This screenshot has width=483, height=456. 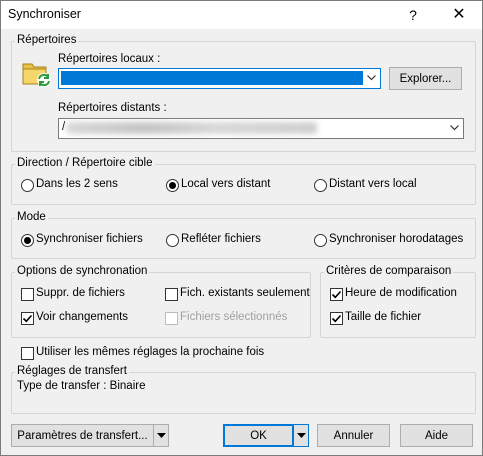 What do you see at coordinates (245, 293) in the screenshot?
I see `existing-only-label: Fich. existants seulement` at bounding box center [245, 293].